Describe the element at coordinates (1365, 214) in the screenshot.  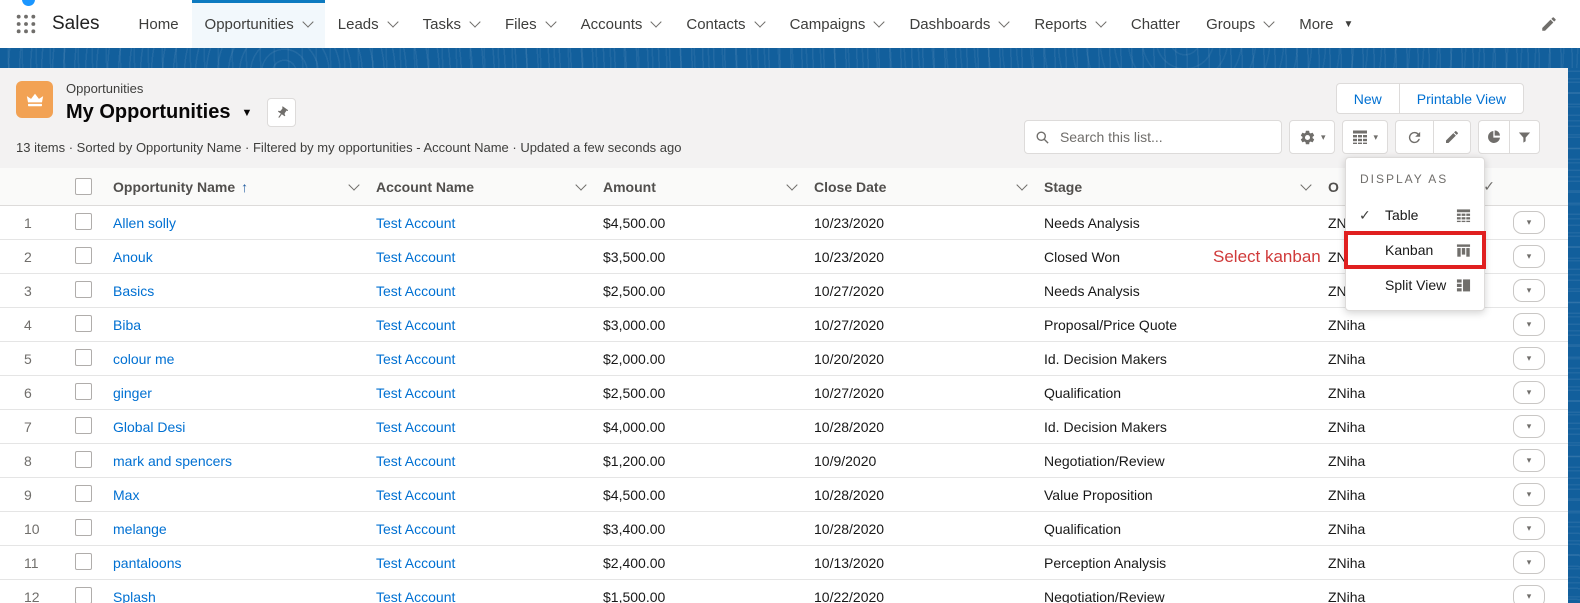
I see `check-icon: ✓` at that location.